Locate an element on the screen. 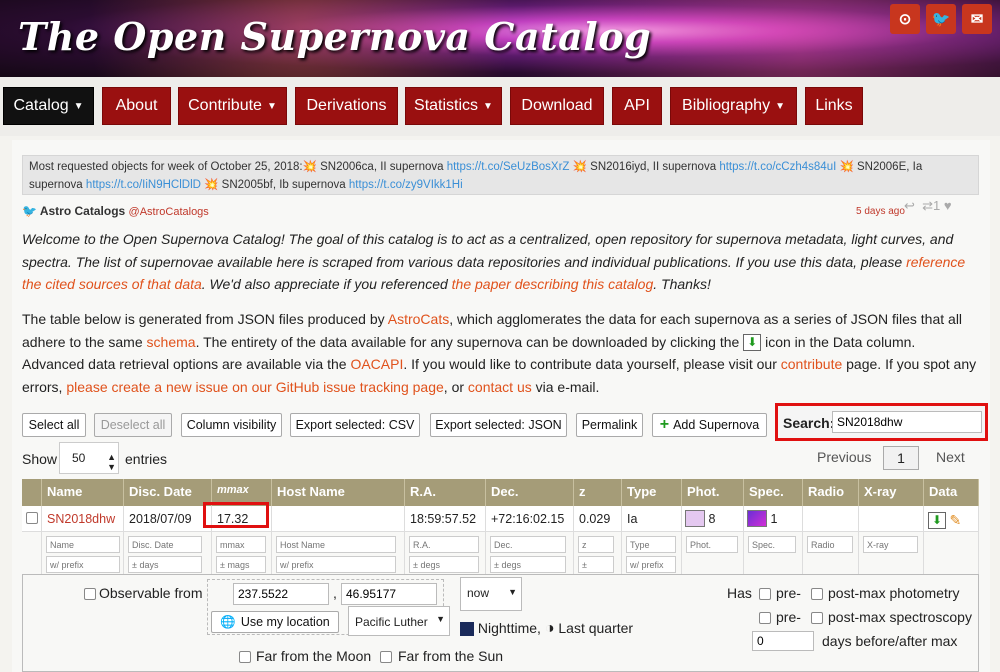  export-csv-button: Export selected: CSV is located at coordinates (355, 425).